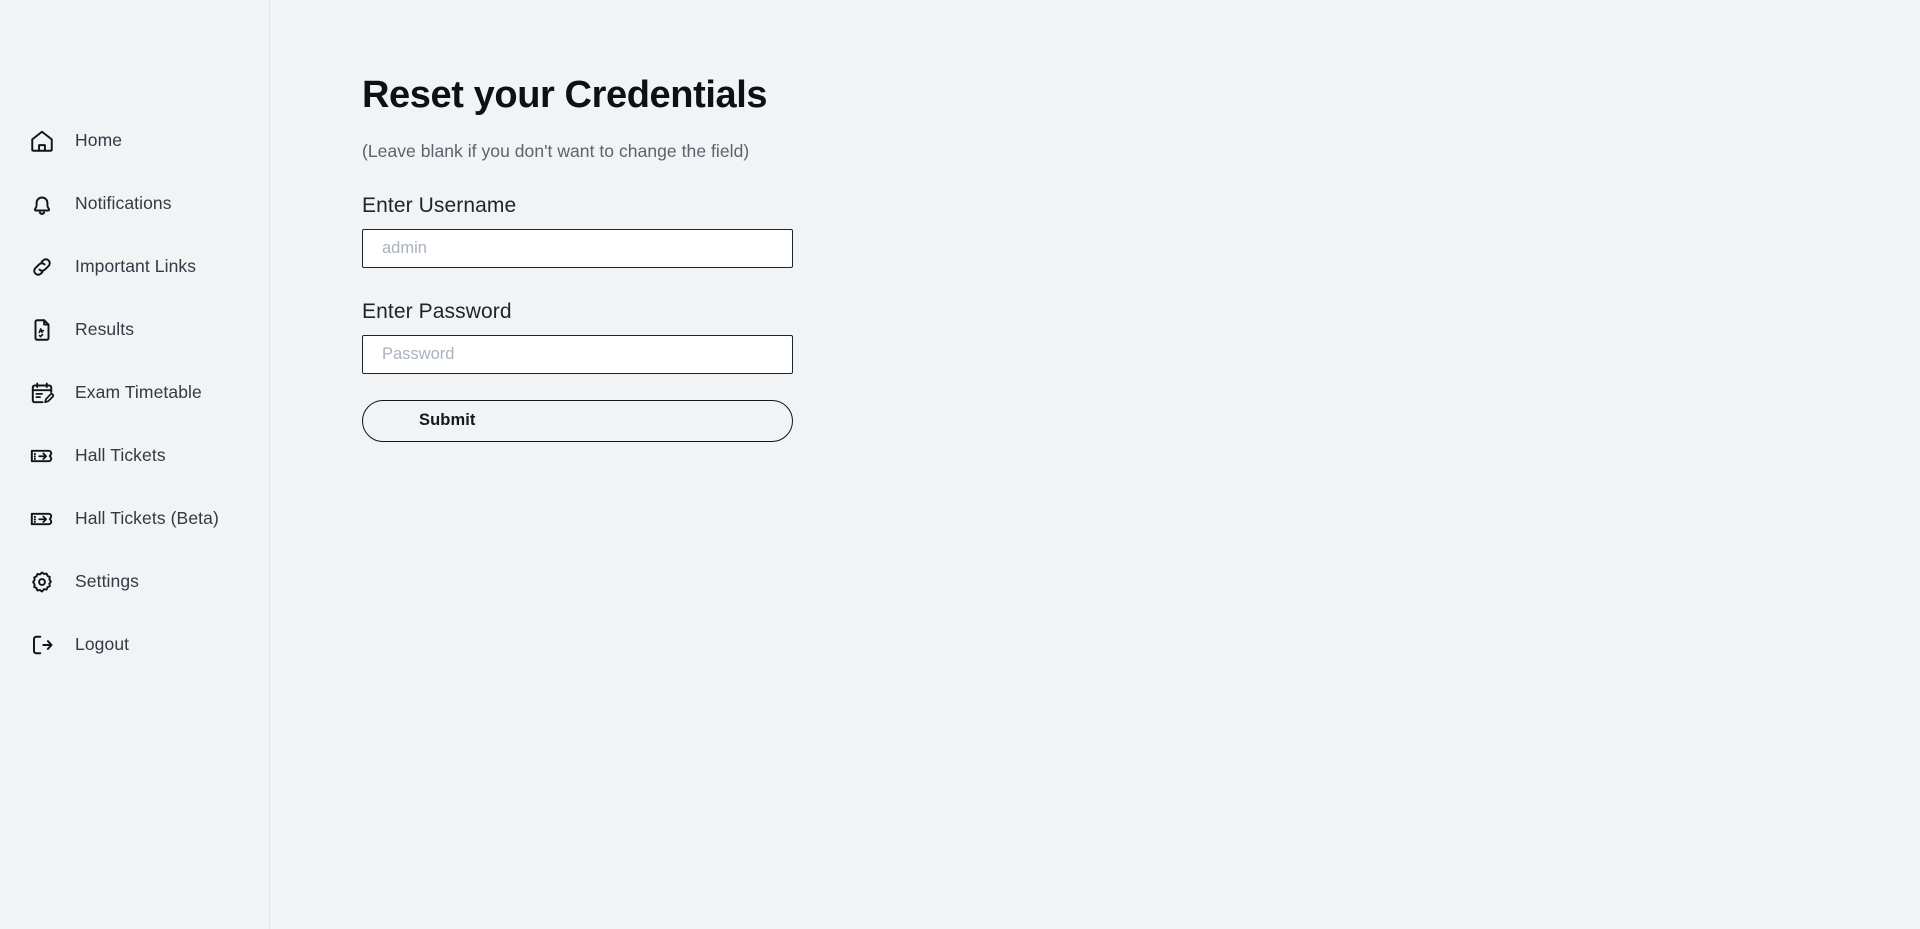 The image size is (1920, 929). I want to click on link-icon, so click(41, 267).